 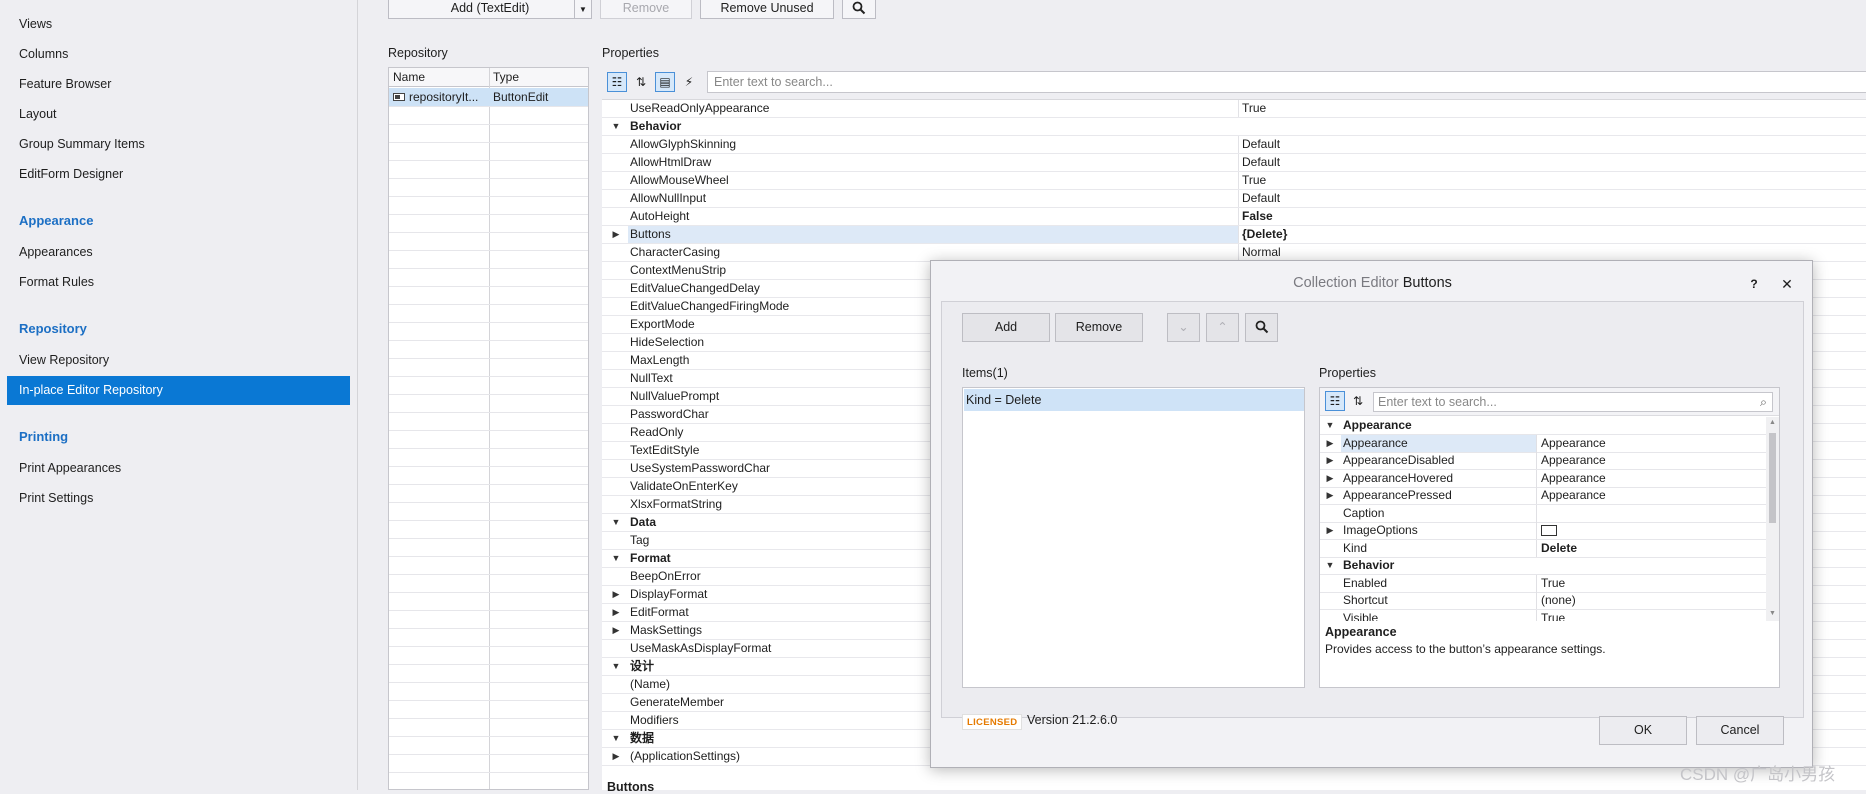 What do you see at coordinates (1260, 252) in the screenshot?
I see `property-value: Normal` at bounding box center [1260, 252].